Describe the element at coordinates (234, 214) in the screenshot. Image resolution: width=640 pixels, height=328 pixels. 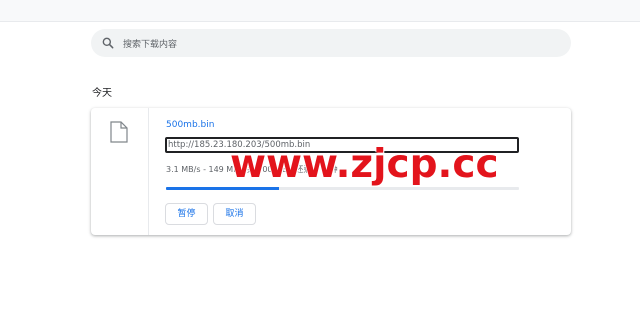
I see `cancel-button: 取消` at that location.